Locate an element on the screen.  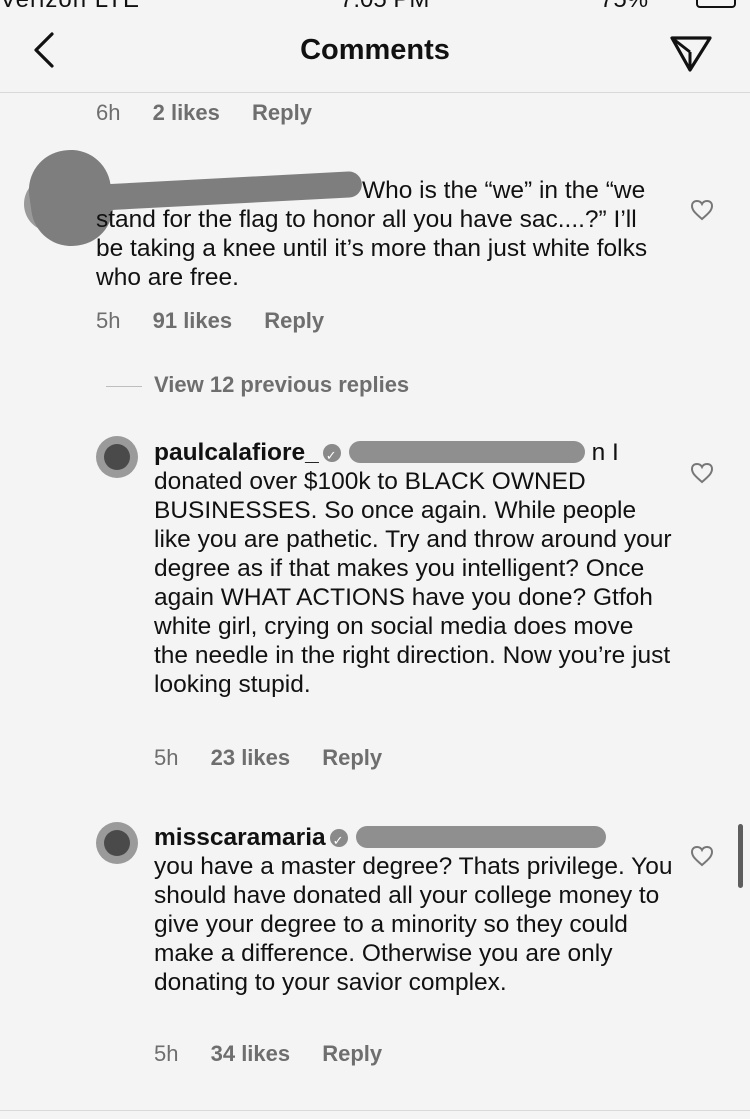
send-button is located at coordinates (691, 53).